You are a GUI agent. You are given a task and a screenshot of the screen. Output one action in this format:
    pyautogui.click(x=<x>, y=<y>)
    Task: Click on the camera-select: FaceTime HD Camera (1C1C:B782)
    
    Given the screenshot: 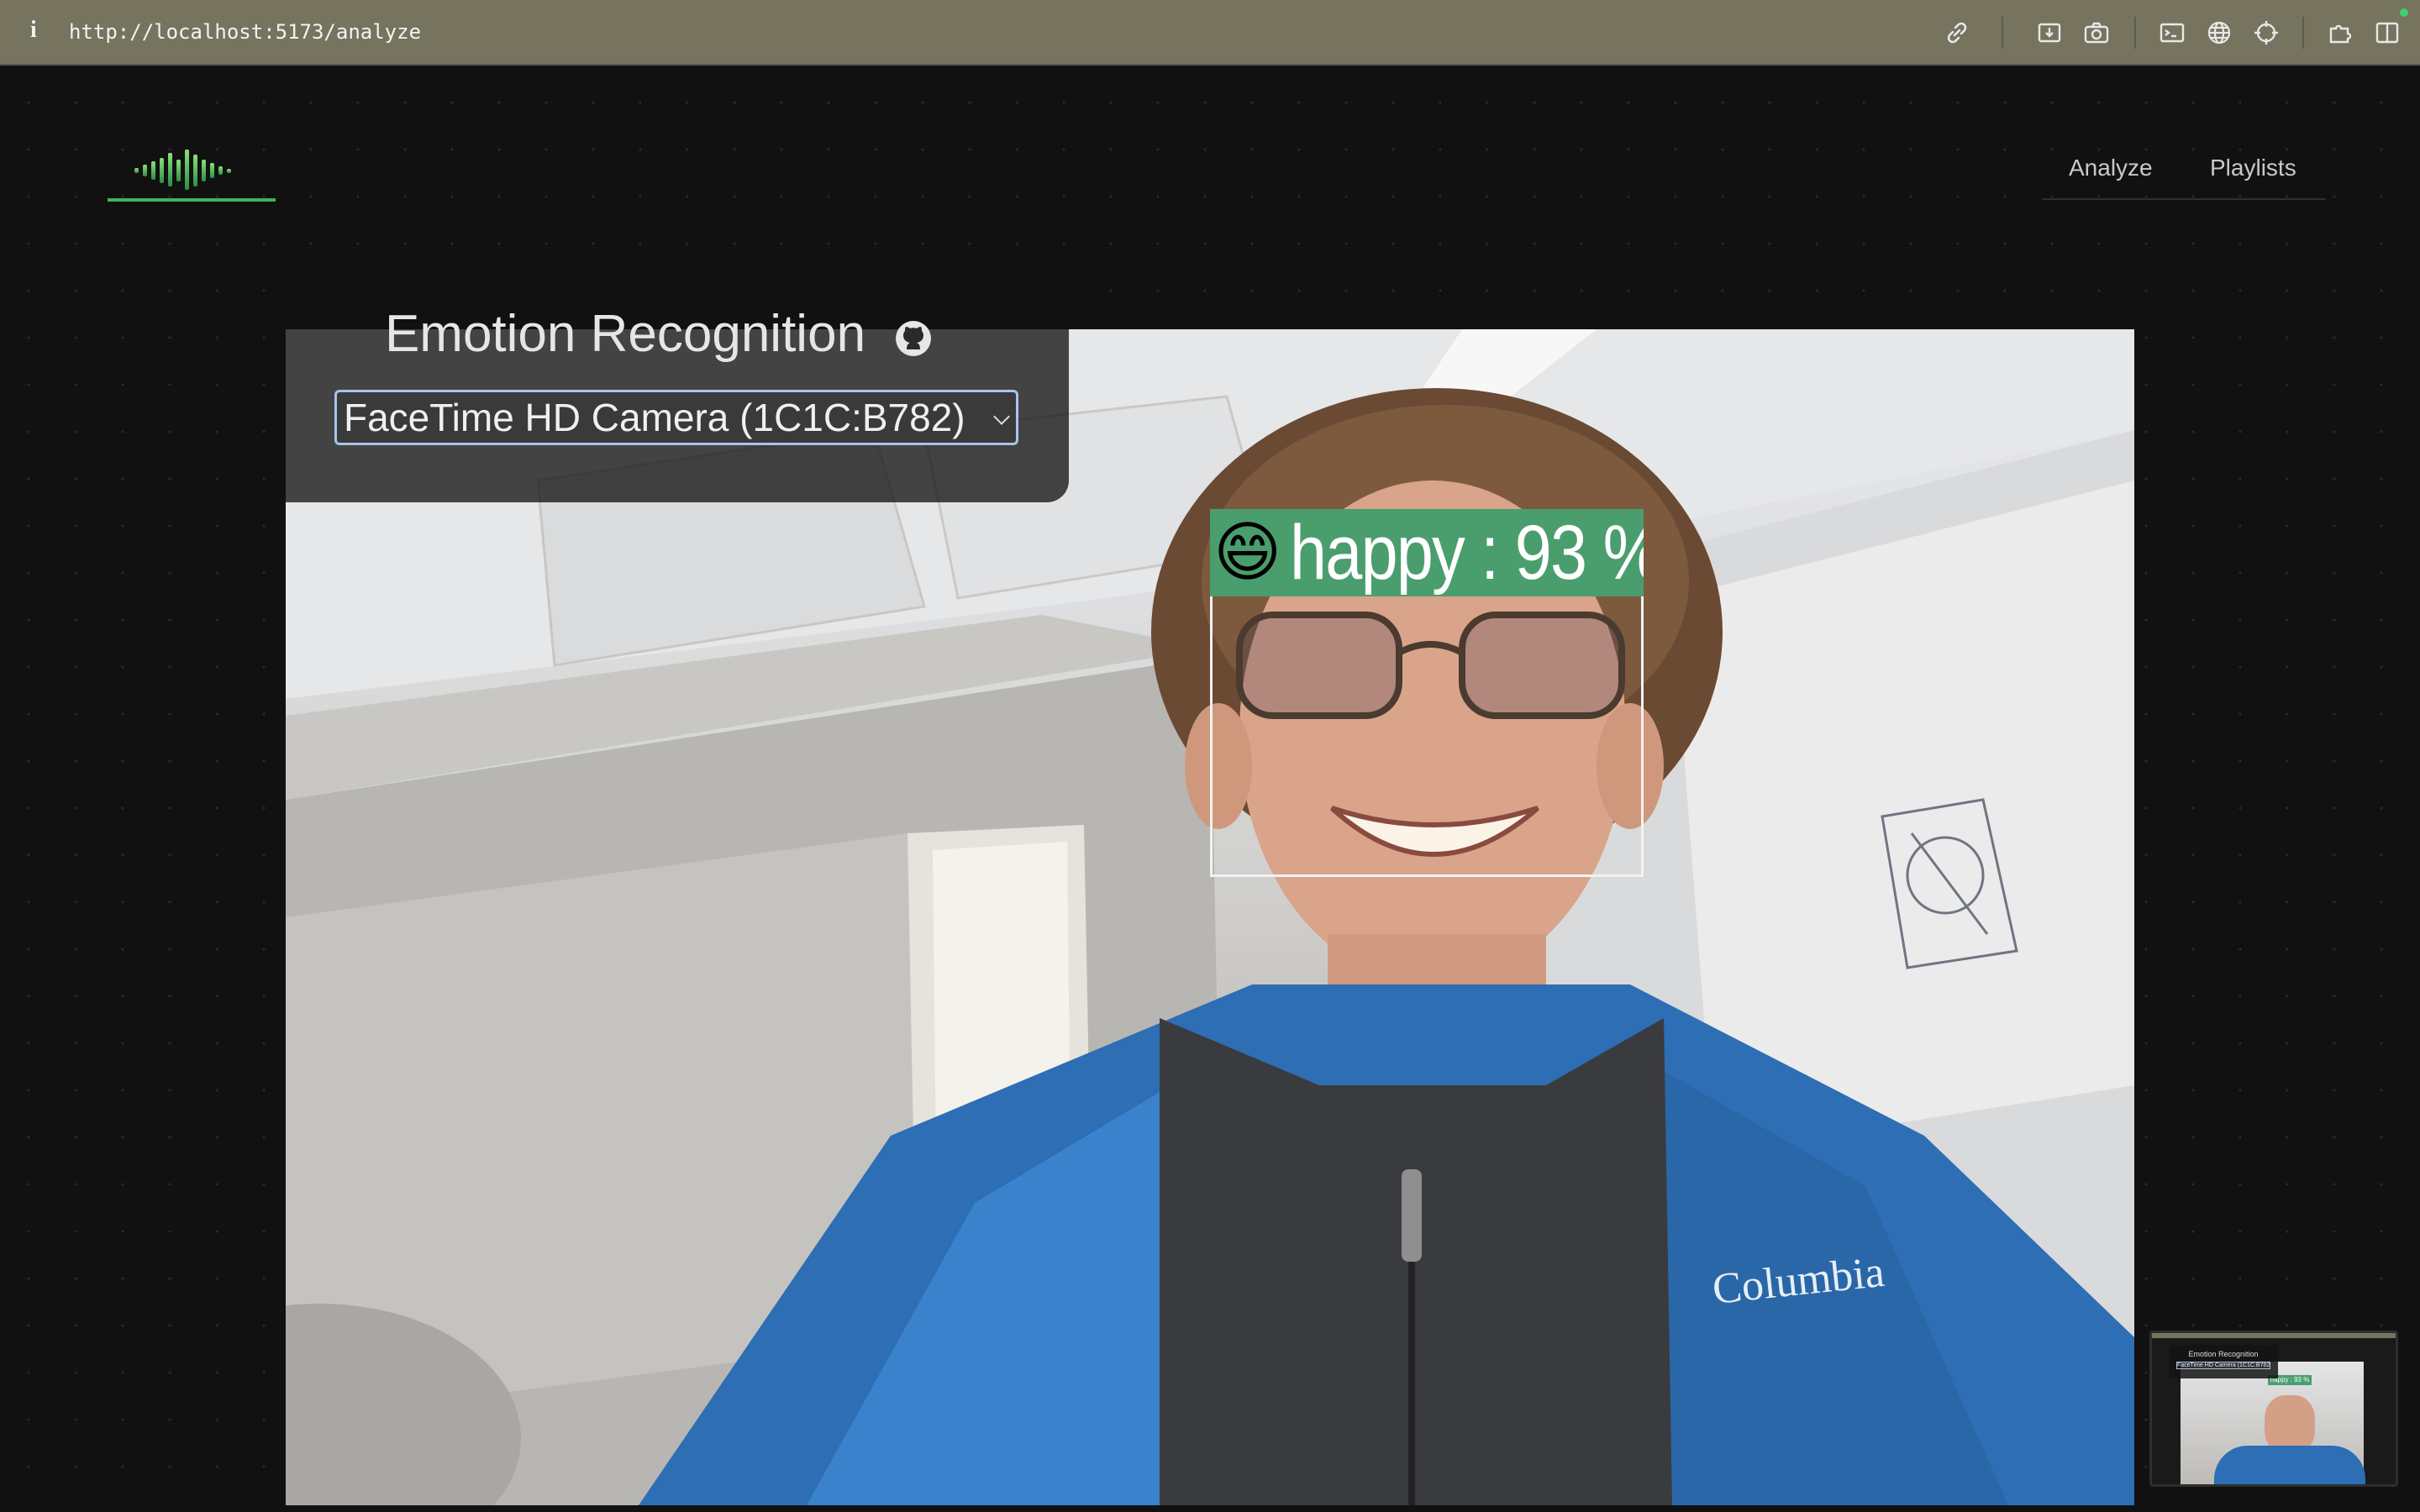 What is the action you would take?
    pyautogui.click(x=676, y=417)
    